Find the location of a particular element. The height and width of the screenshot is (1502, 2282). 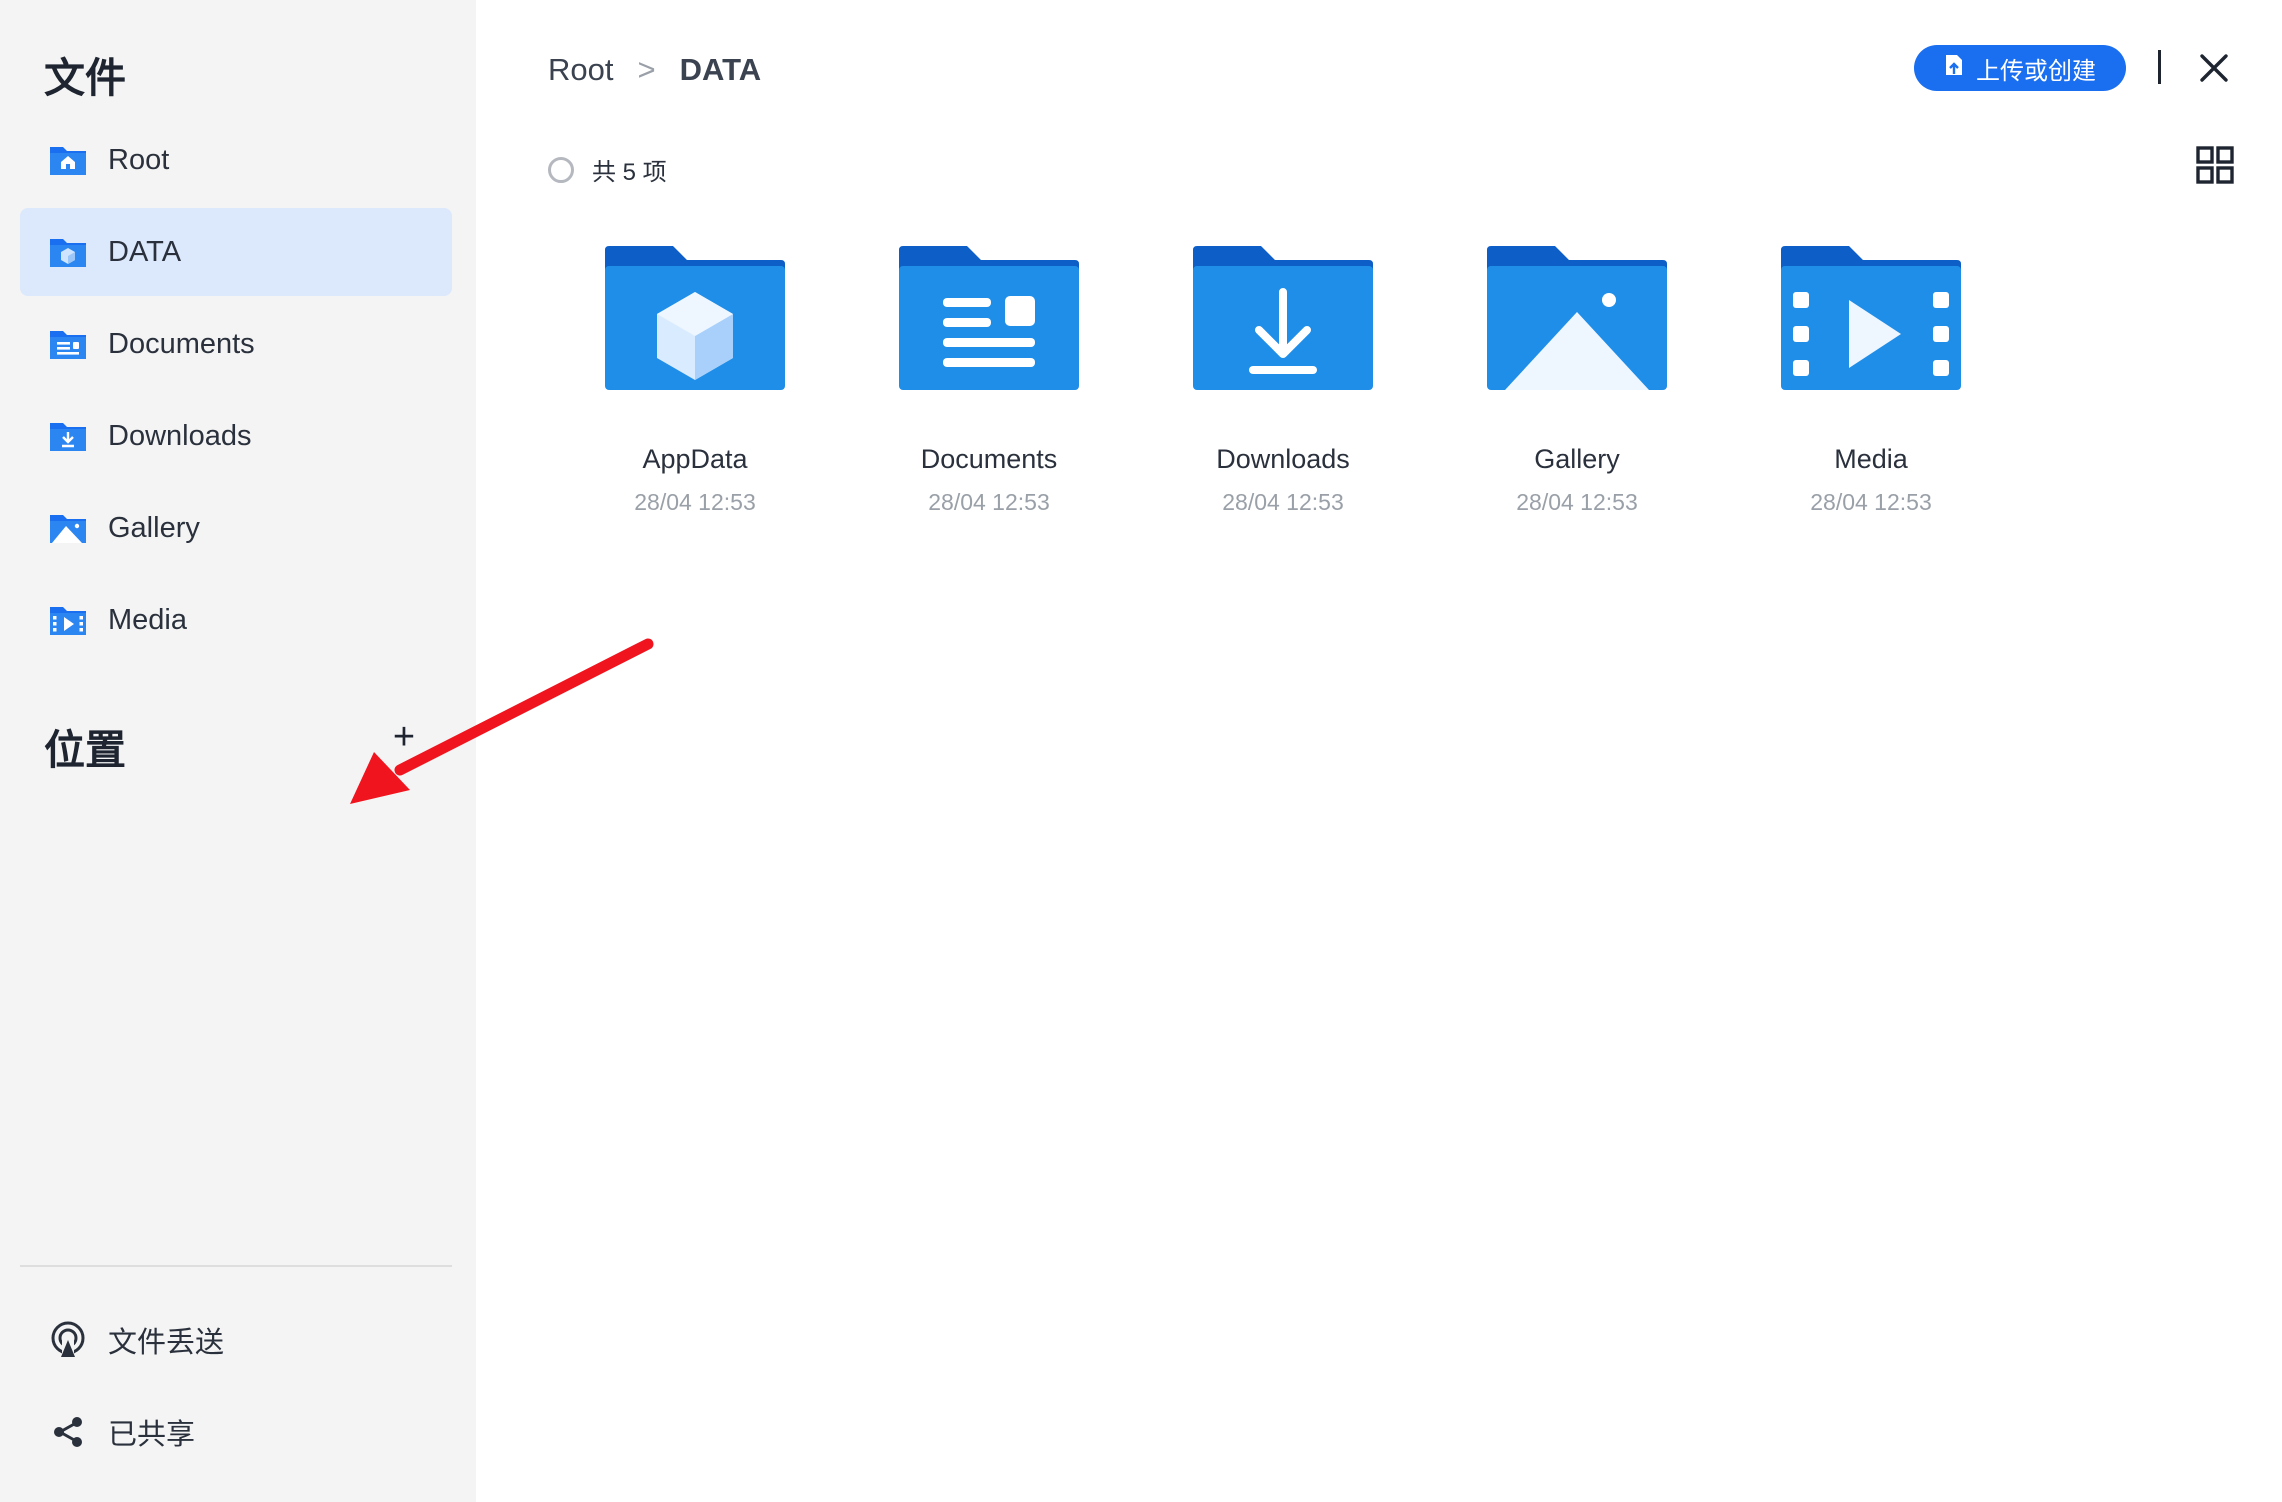

folder-item-gallery: Gallery 28/04 12:53 is located at coordinates (1577, 381).